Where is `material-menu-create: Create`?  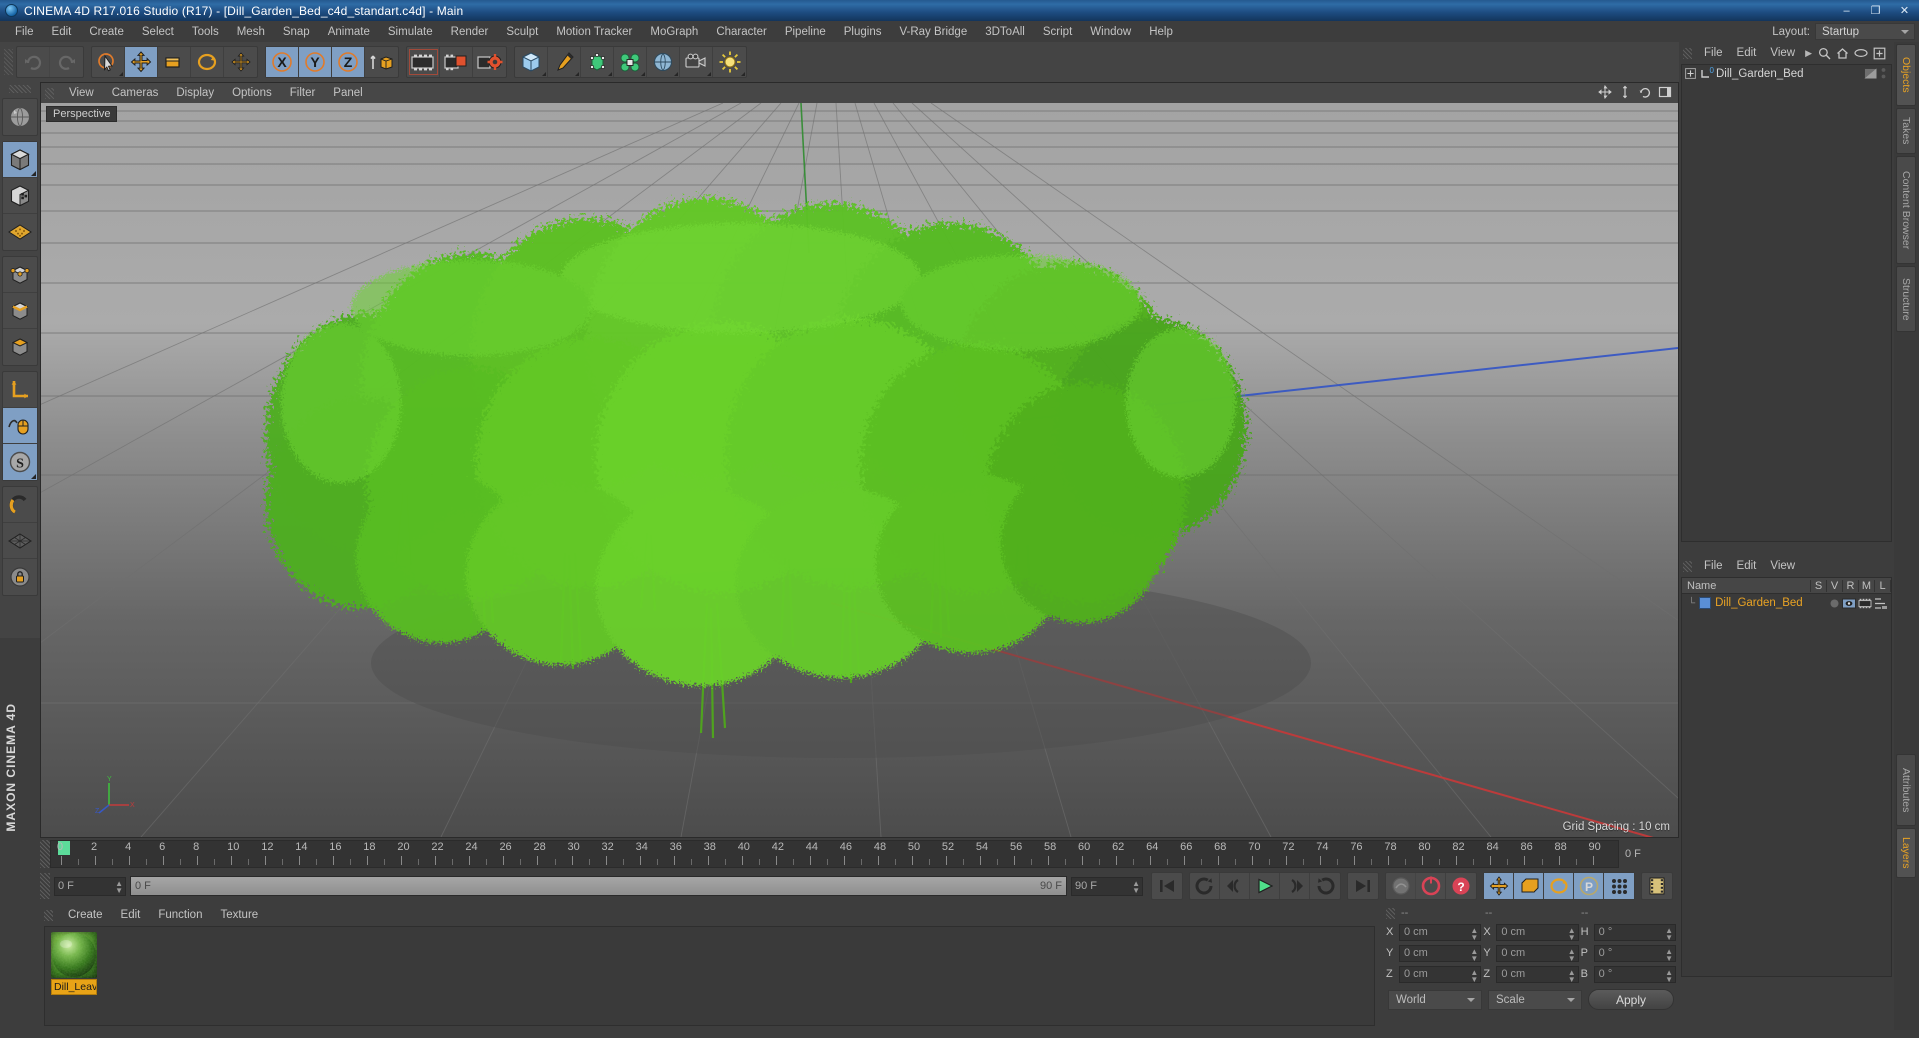
material-menu-create: Create is located at coordinates (85, 915).